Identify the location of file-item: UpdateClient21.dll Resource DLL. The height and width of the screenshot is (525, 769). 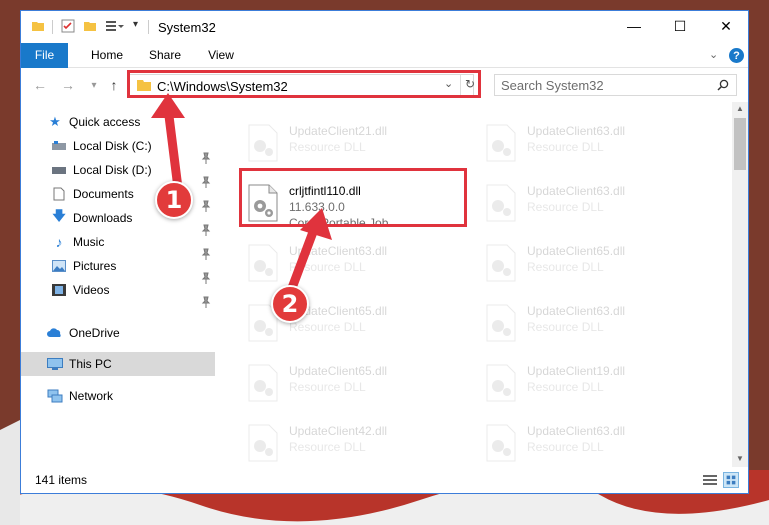
(357, 142).